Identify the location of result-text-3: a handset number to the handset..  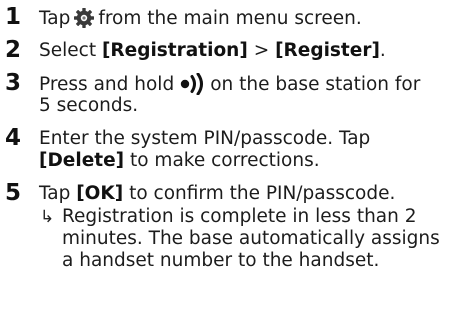
(221, 260).